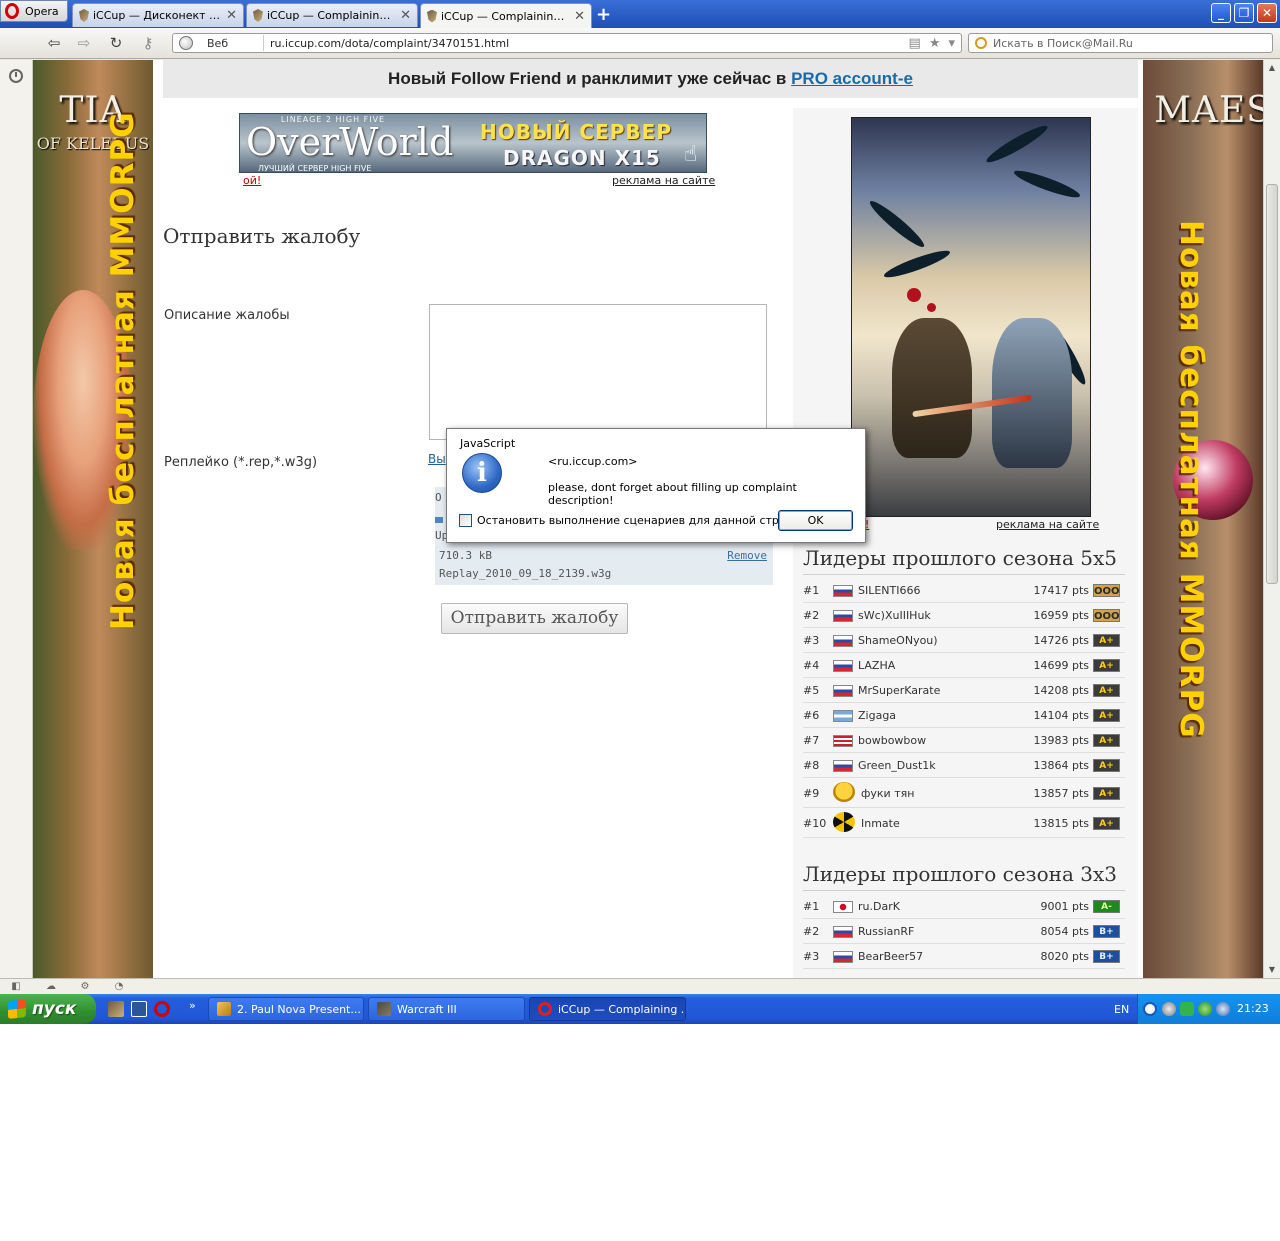 This screenshot has width=1280, height=1241. I want to click on description-textarea, so click(598, 372).